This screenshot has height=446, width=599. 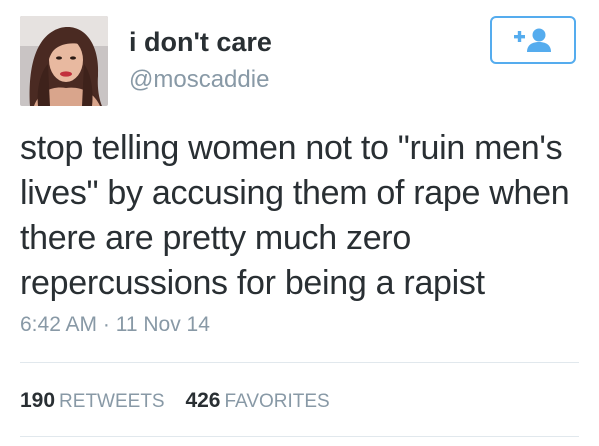 I want to click on tweet-text-line: stop telling women not to "ruin men's, so click(x=291, y=148).